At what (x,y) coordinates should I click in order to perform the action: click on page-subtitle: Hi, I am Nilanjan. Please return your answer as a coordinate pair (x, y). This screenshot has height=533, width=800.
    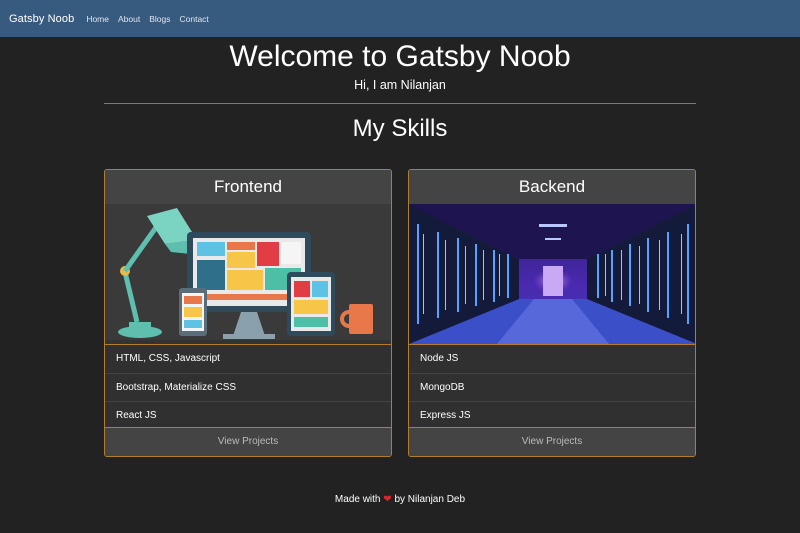
    Looking at the image, I should click on (400, 85).